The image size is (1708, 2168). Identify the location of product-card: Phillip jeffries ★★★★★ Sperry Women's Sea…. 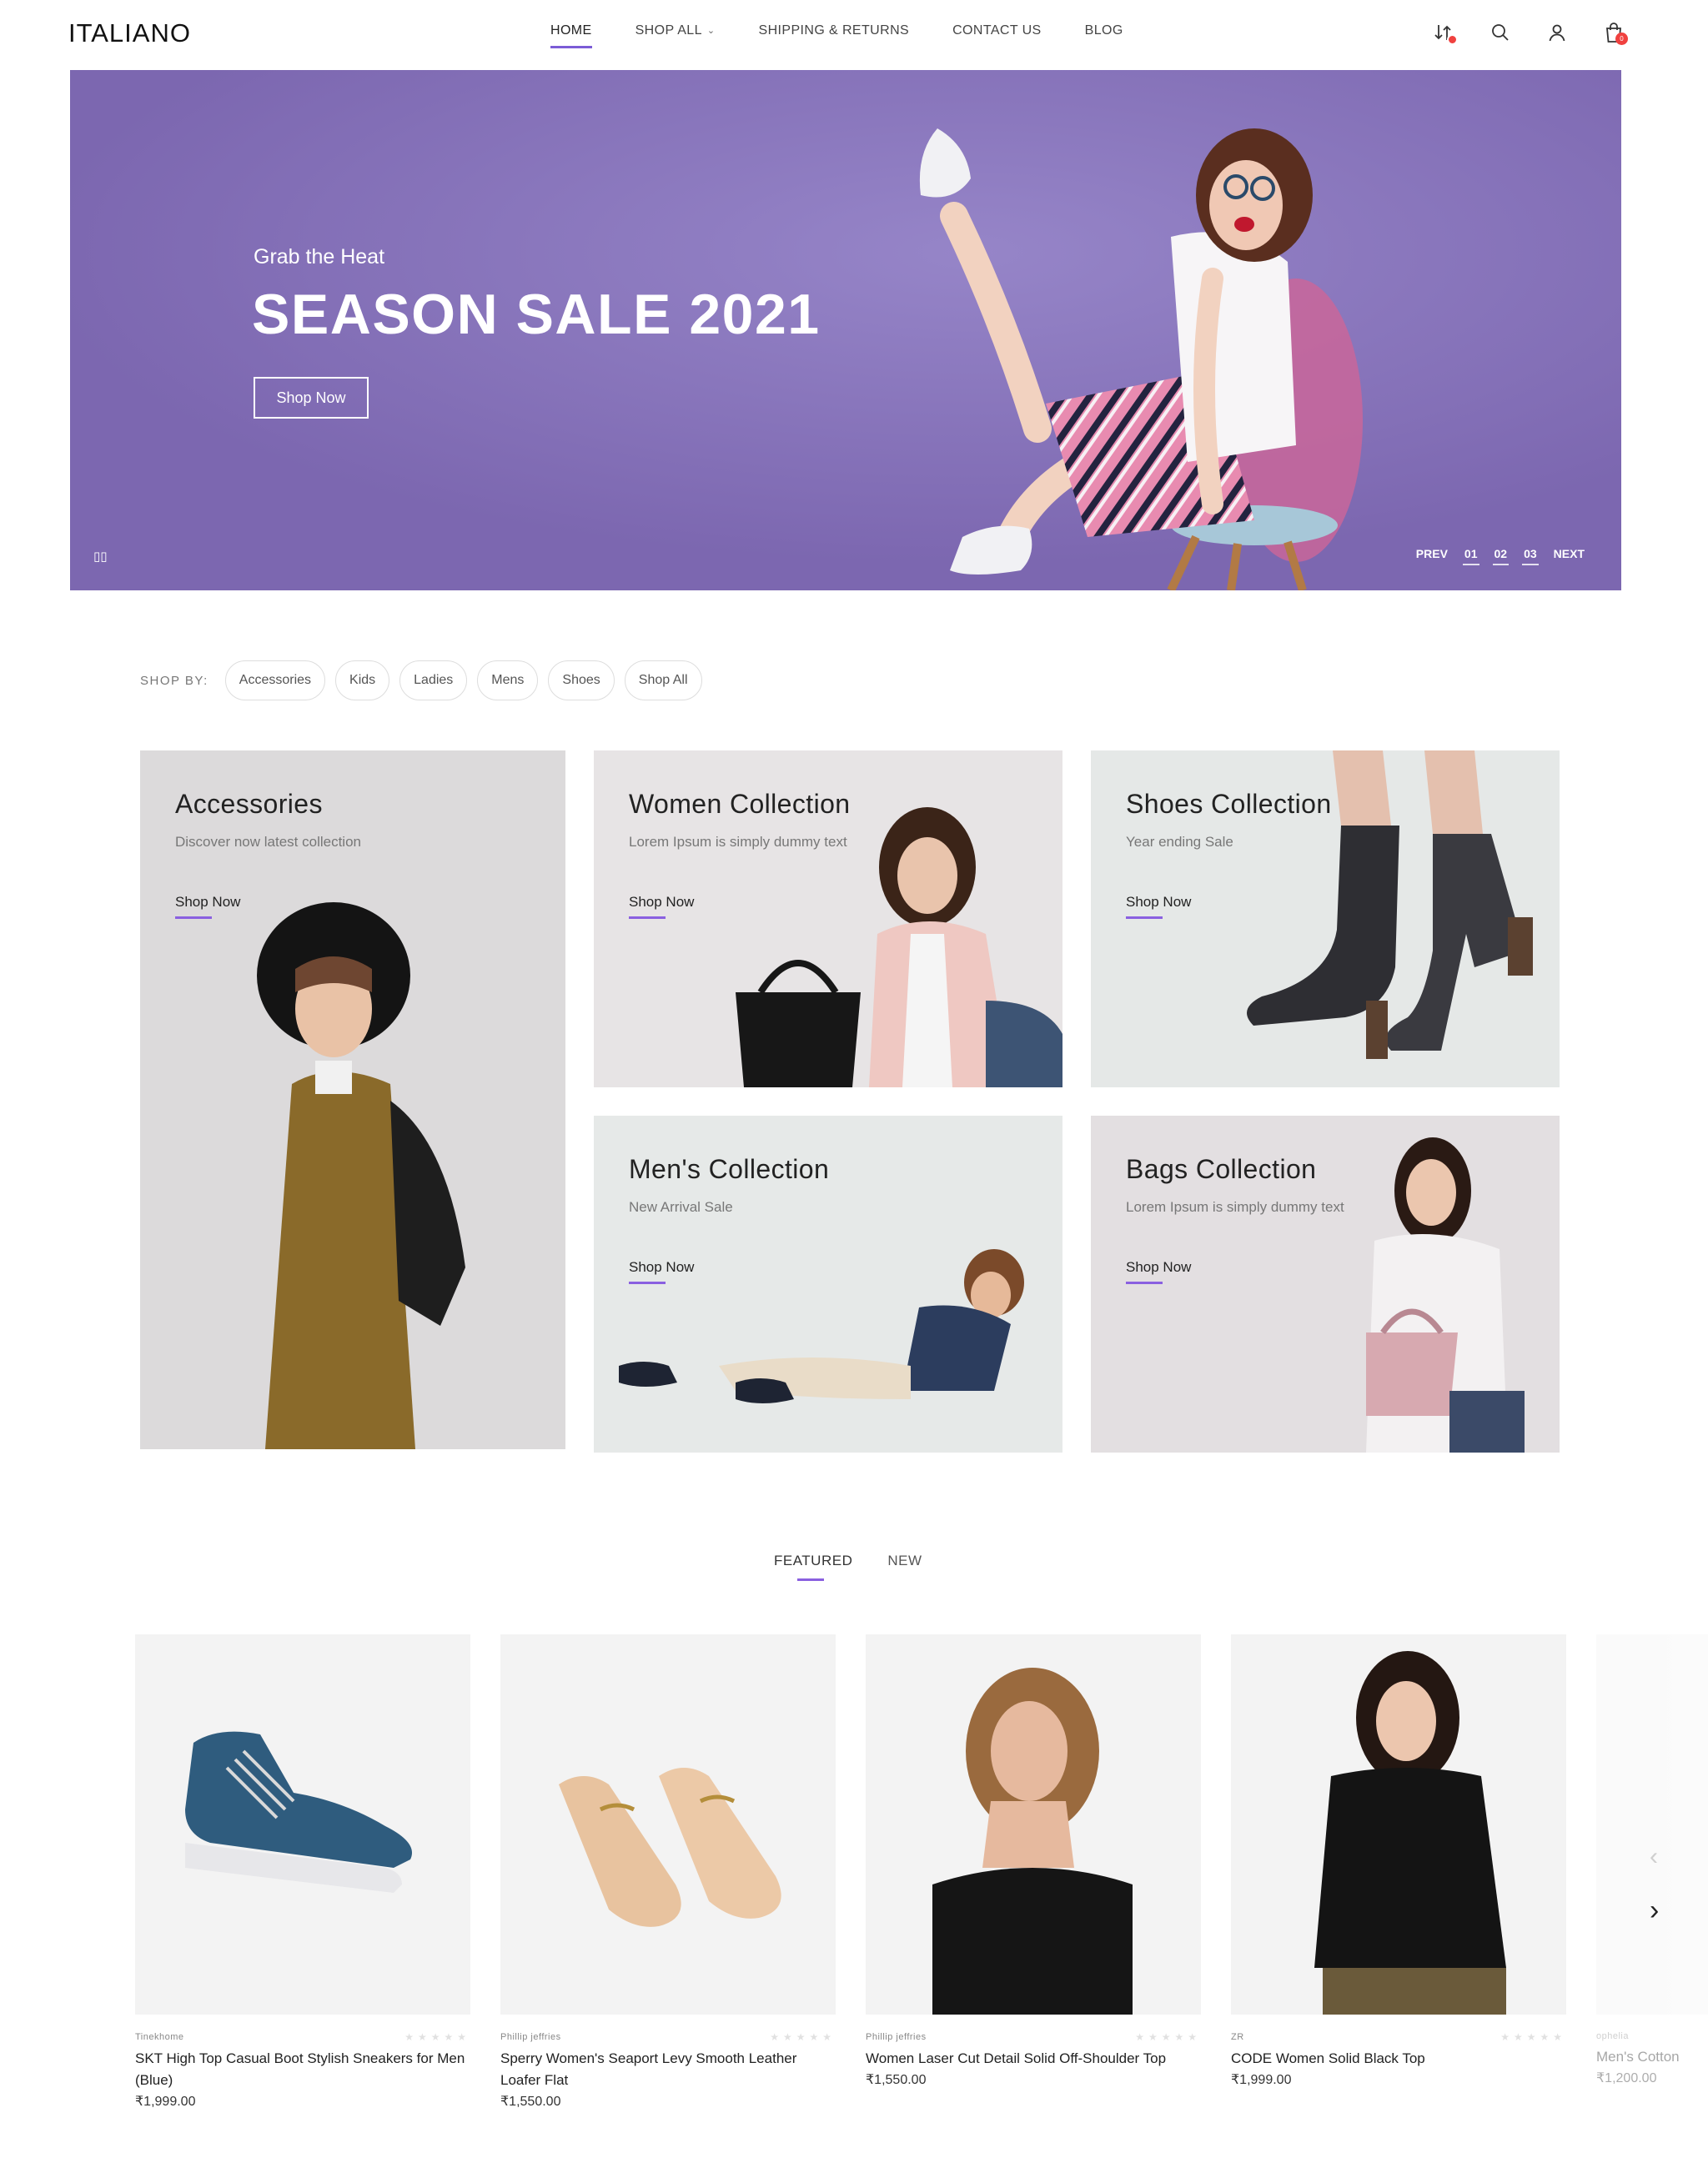
(668, 1872).